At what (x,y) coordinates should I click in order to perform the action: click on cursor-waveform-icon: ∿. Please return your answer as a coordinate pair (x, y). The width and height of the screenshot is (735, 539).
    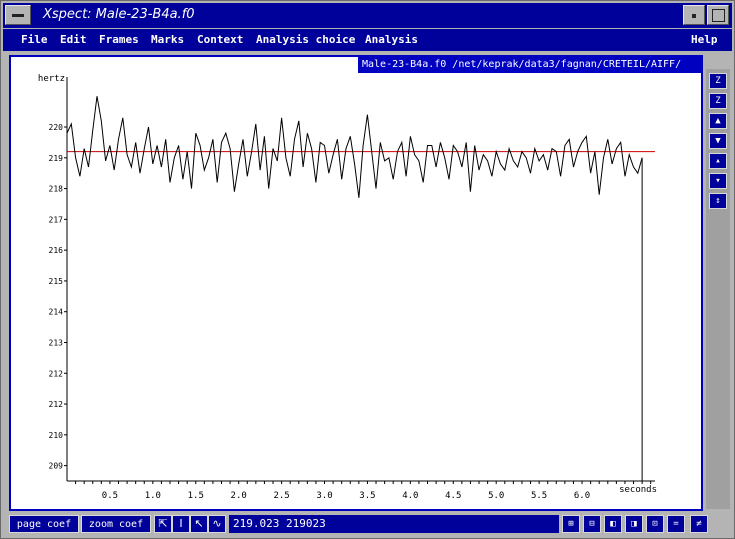
    Looking at the image, I should click on (217, 524).